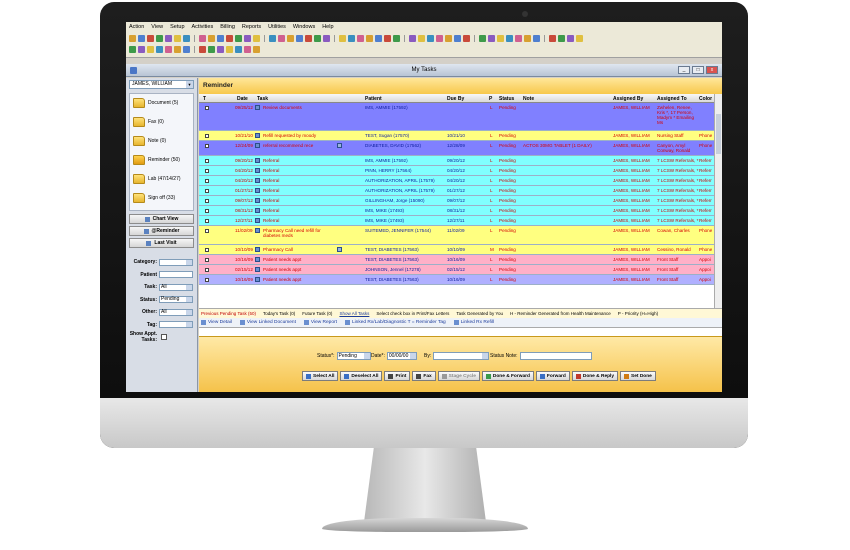 This screenshot has height=550, width=850. What do you see at coordinates (320, 376) in the screenshot?
I see `select-all-button: Select All` at bounding box center [320, 376].